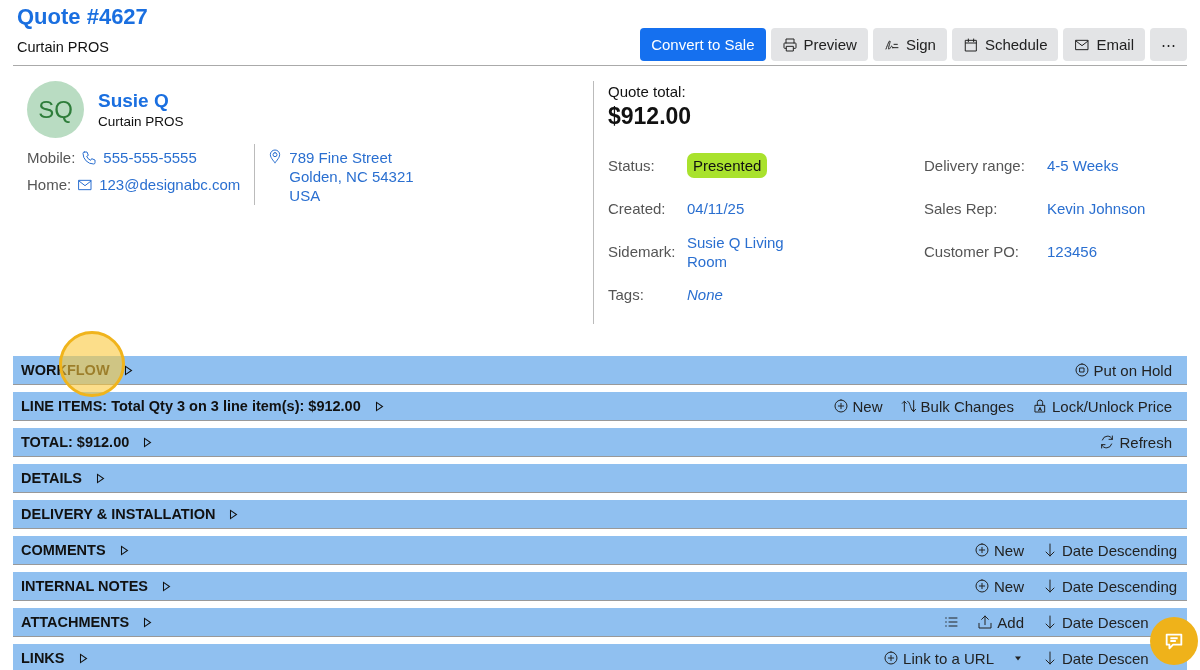 The image size is (1200, 670). Describe the element at coordinates (642, 252) in the screenshot. I see `field-label: Sidemark:` at that location.